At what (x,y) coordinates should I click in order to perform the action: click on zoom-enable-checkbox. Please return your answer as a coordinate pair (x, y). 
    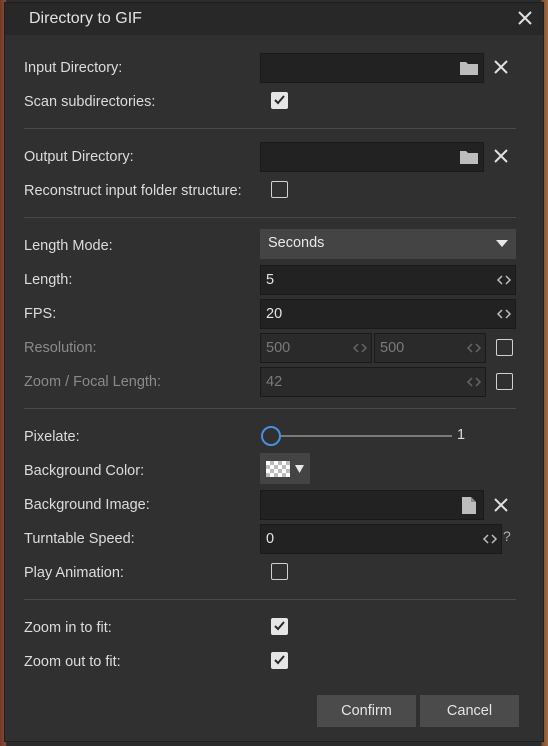
    Looking at the image, I should click on (504, 381).